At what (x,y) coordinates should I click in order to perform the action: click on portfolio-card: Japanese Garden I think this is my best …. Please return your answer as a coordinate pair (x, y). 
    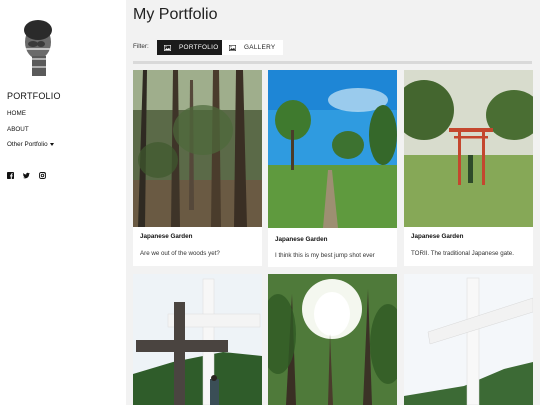
    Looking at the image, I should click on (332, 168).